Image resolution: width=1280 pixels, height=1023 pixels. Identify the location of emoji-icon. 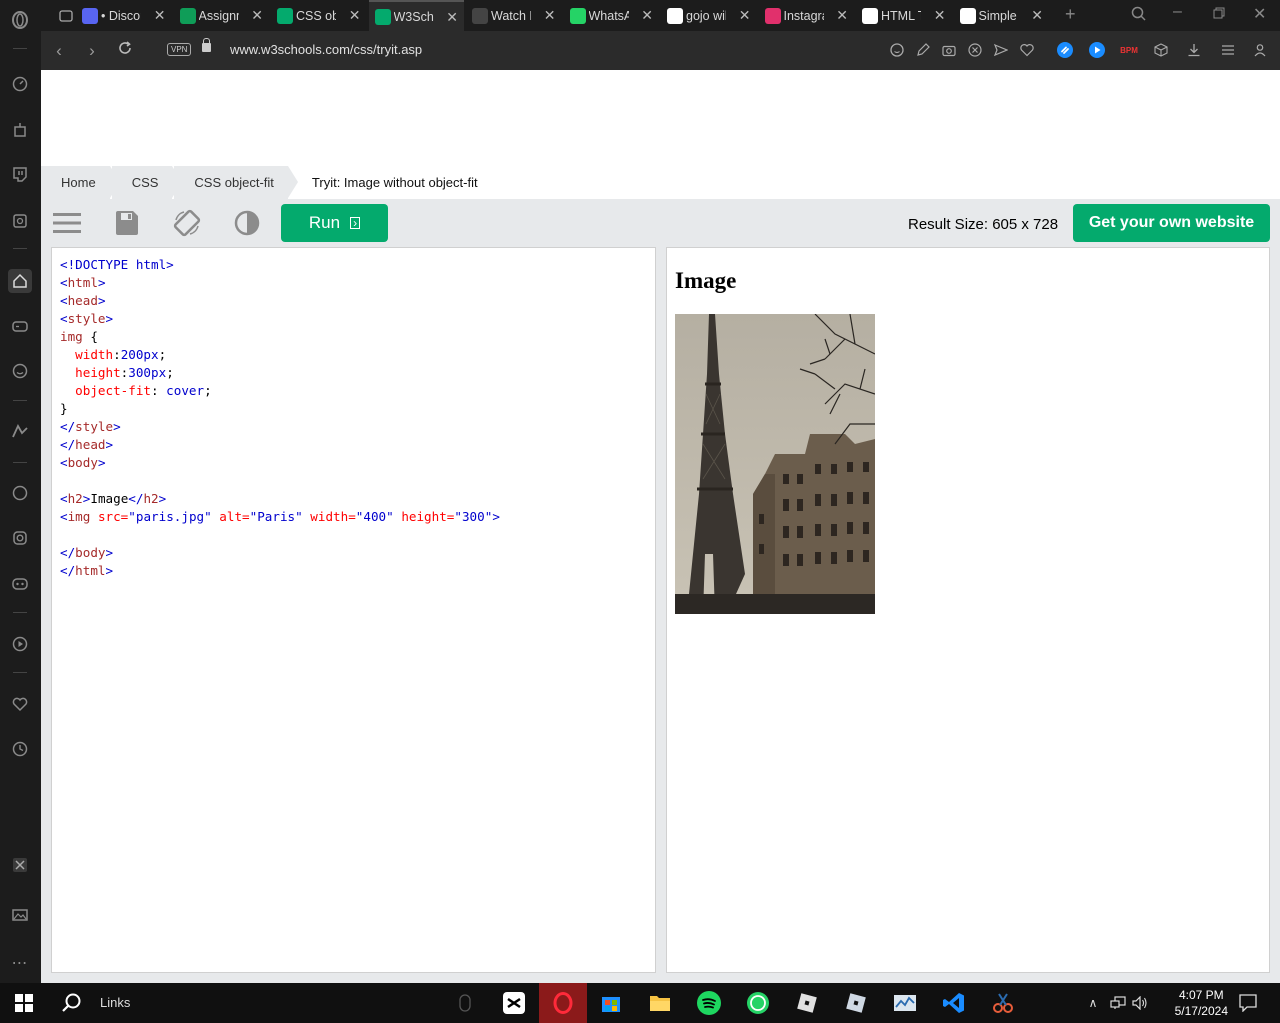
(20, 371).